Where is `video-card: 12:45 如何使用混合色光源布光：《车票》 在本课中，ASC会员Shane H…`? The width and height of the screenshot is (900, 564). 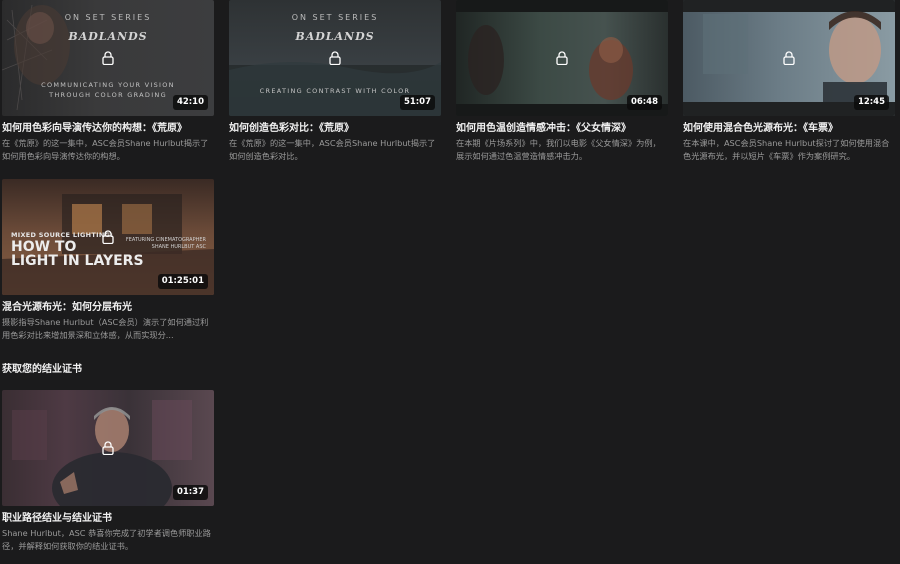
video-card: 12:45 如何使用混合色光源布光：《车票》 在本课中，ASC会员Shane H… is located at coordinates (789, 81).